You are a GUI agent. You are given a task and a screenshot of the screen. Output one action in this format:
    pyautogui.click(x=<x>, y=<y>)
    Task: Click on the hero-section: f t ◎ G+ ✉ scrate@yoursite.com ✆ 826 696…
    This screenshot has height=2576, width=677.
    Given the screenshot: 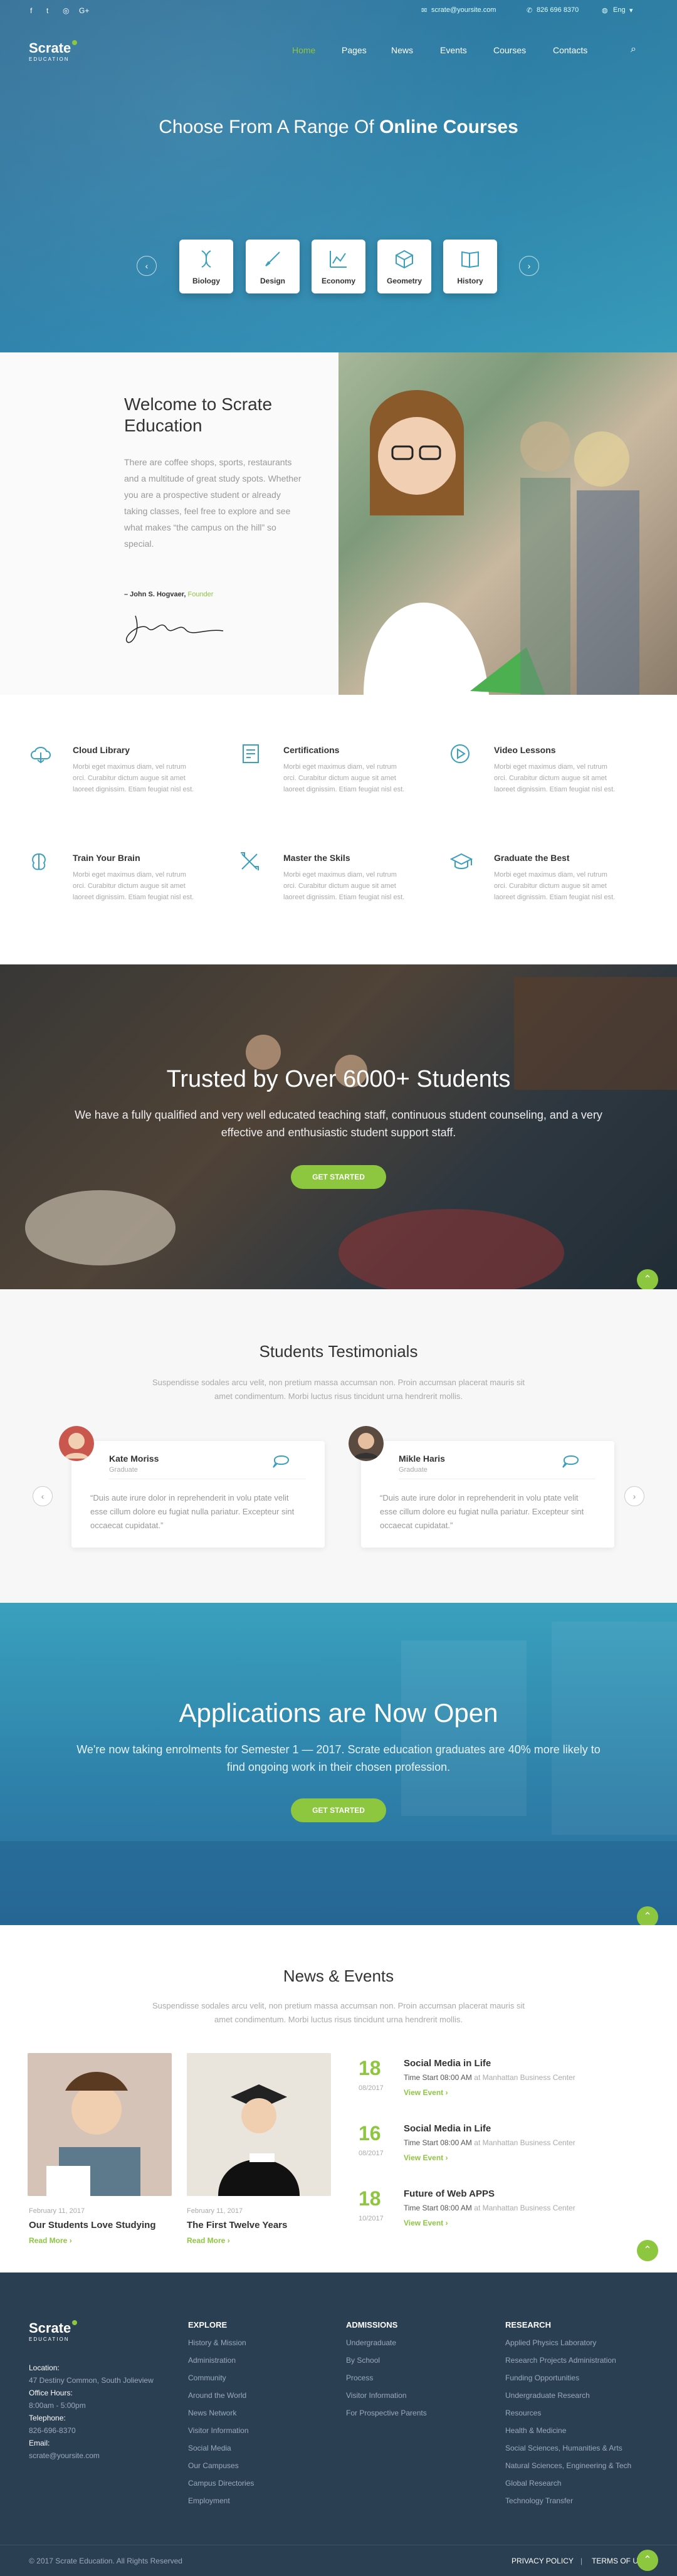 What is the action you would take?
    pyautogui.click(x=338, y=176)
    